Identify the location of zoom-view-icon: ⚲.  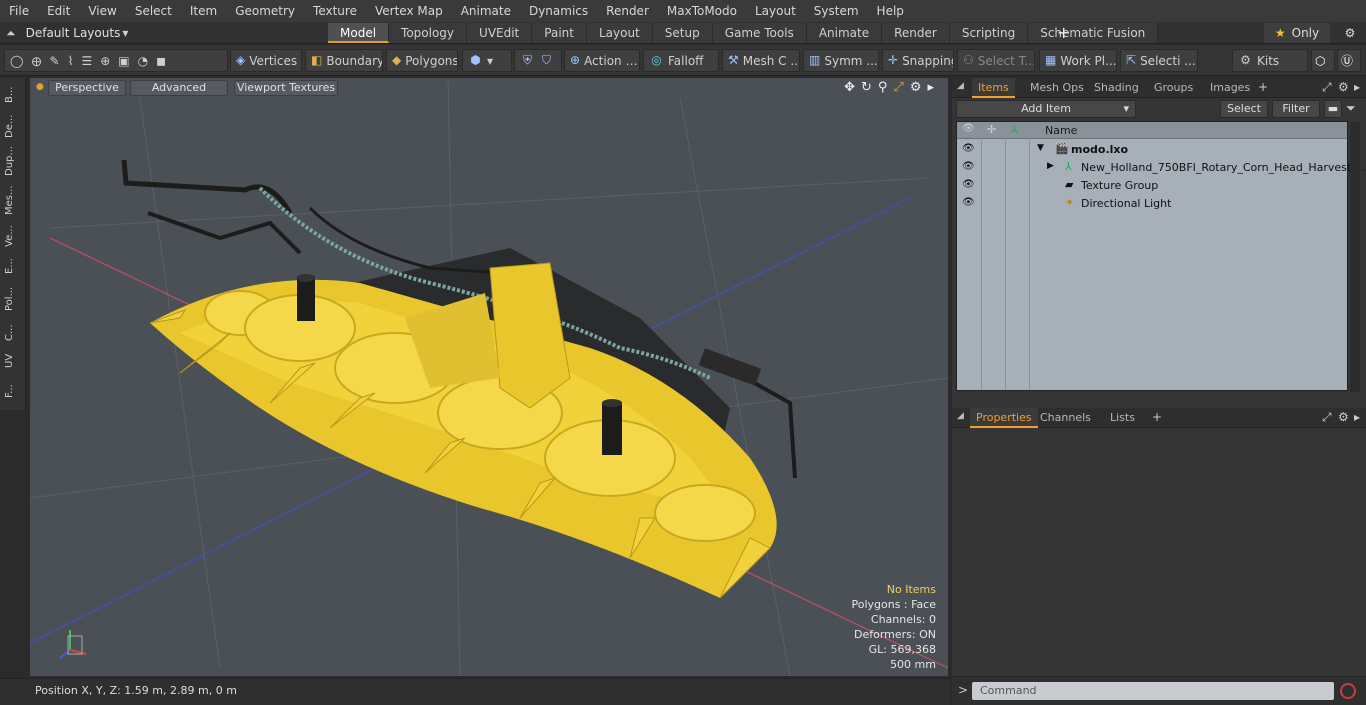
(883, 87).